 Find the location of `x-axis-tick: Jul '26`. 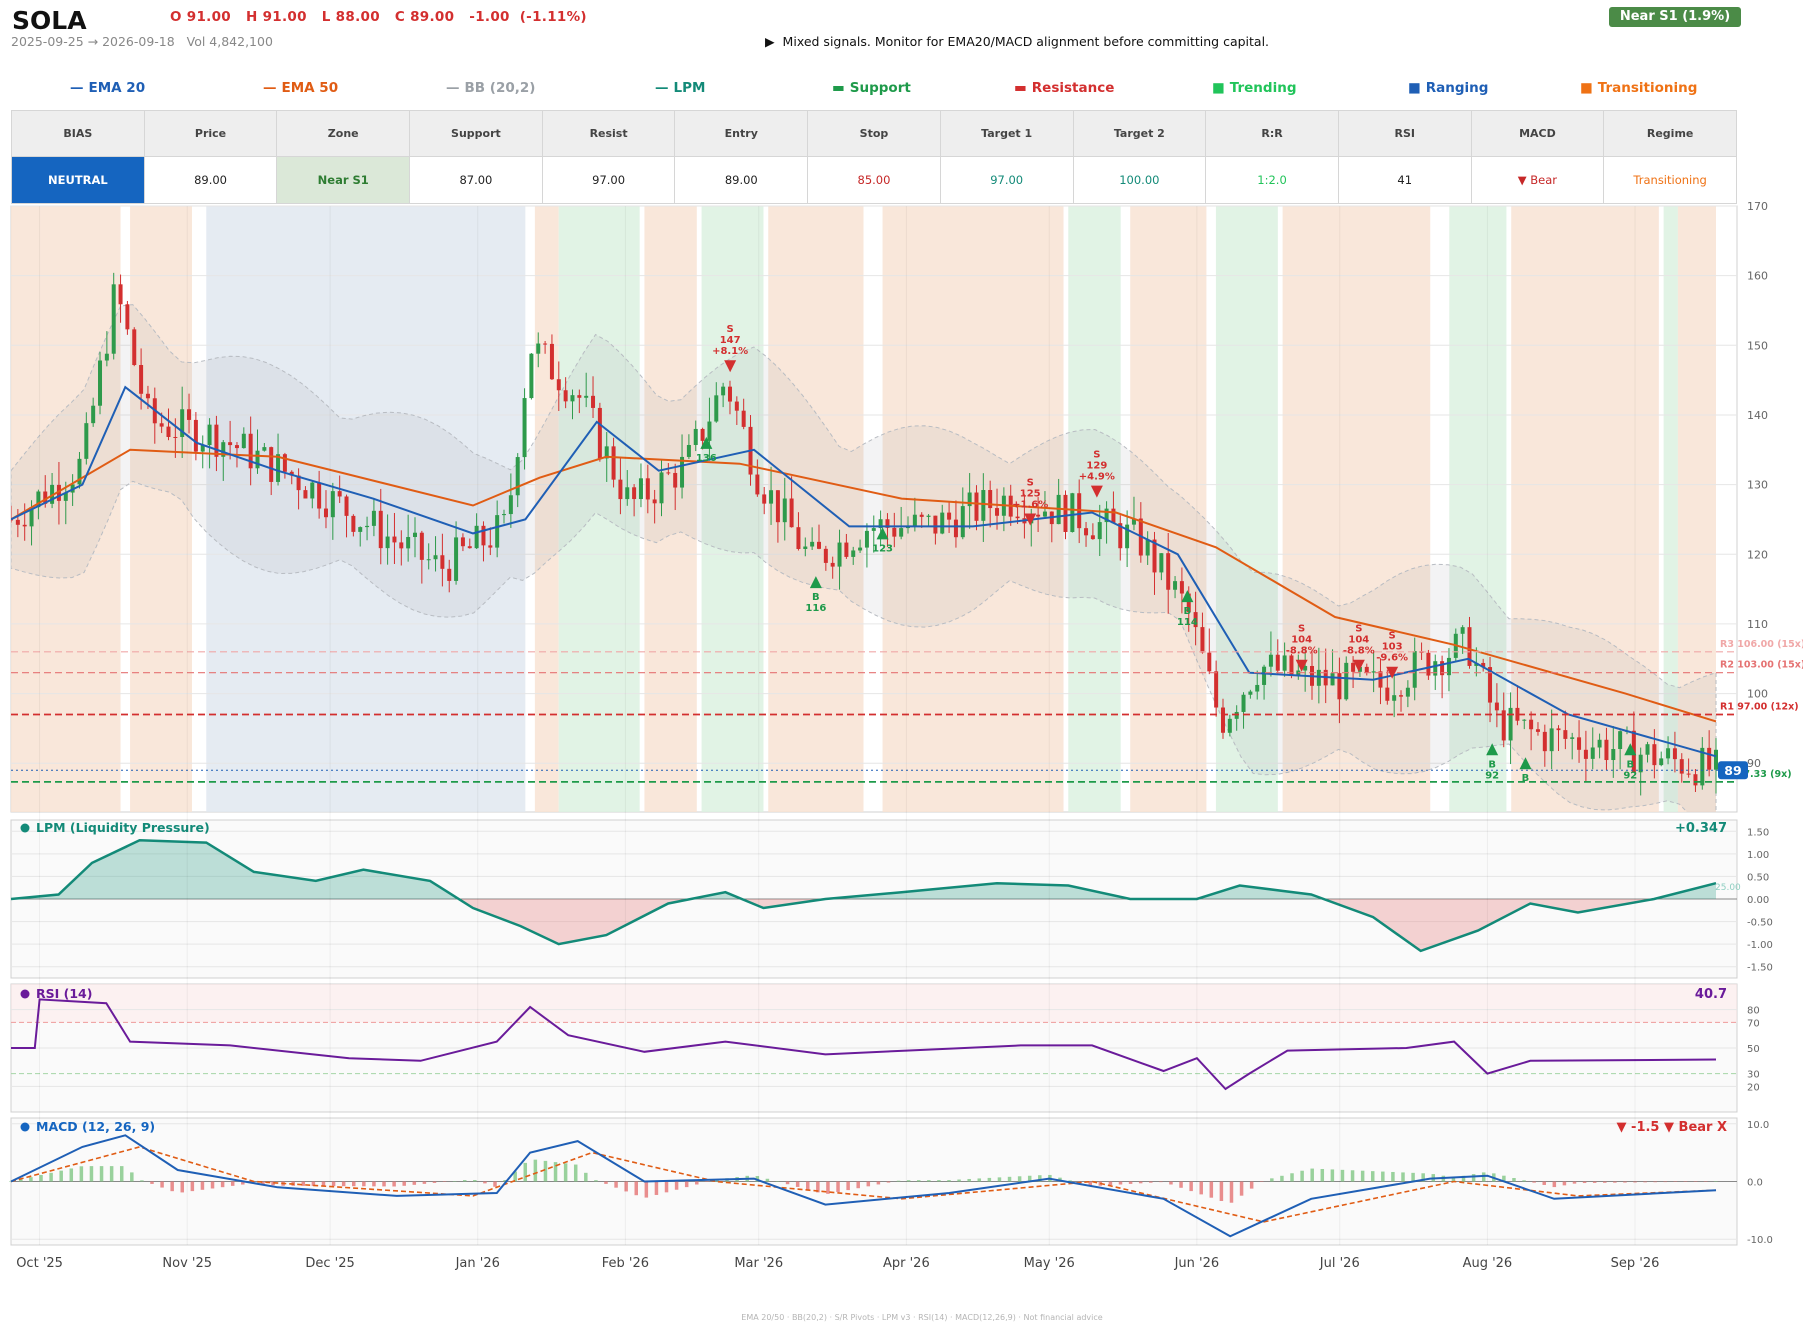

x-axis-tick: Jul '26 is located at coordinates (1339, 1263).